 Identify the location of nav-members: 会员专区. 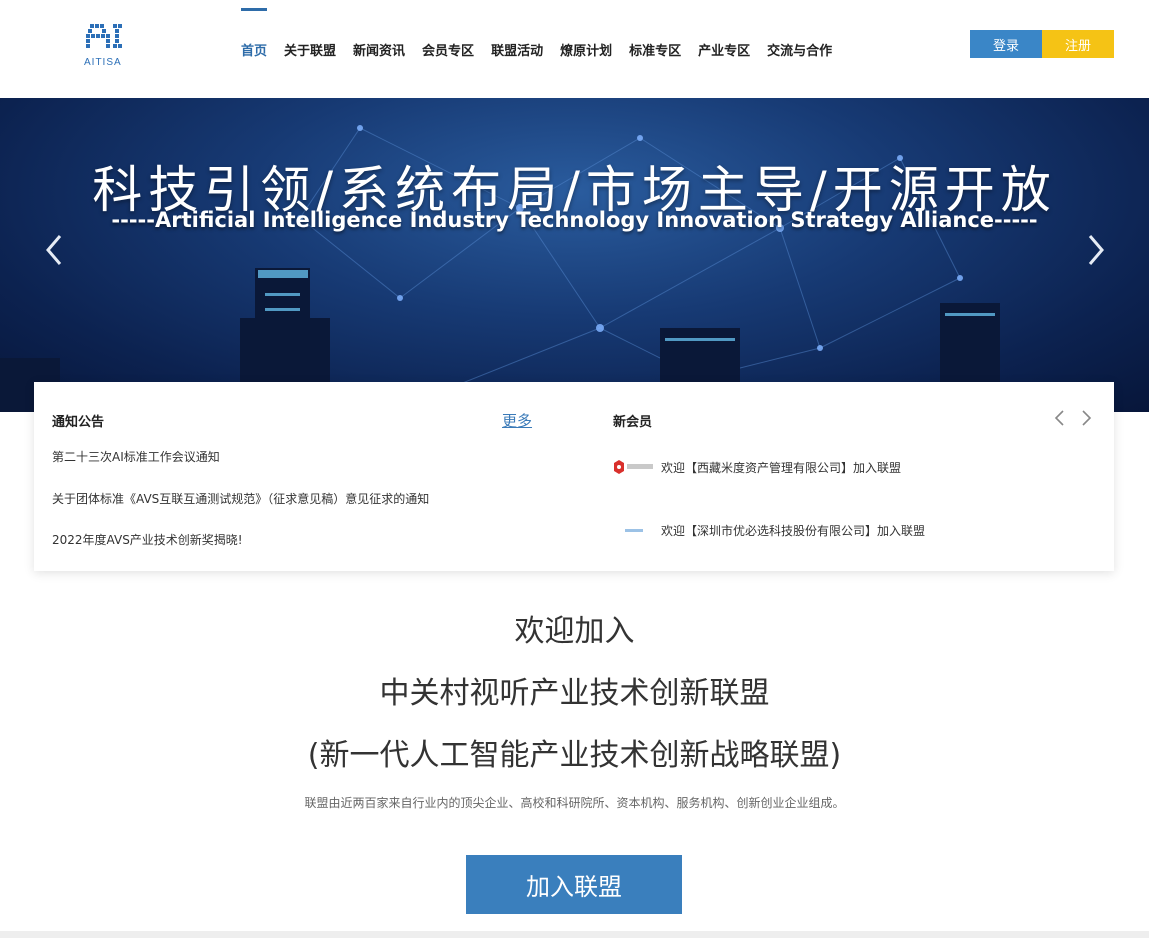
(448, 49).